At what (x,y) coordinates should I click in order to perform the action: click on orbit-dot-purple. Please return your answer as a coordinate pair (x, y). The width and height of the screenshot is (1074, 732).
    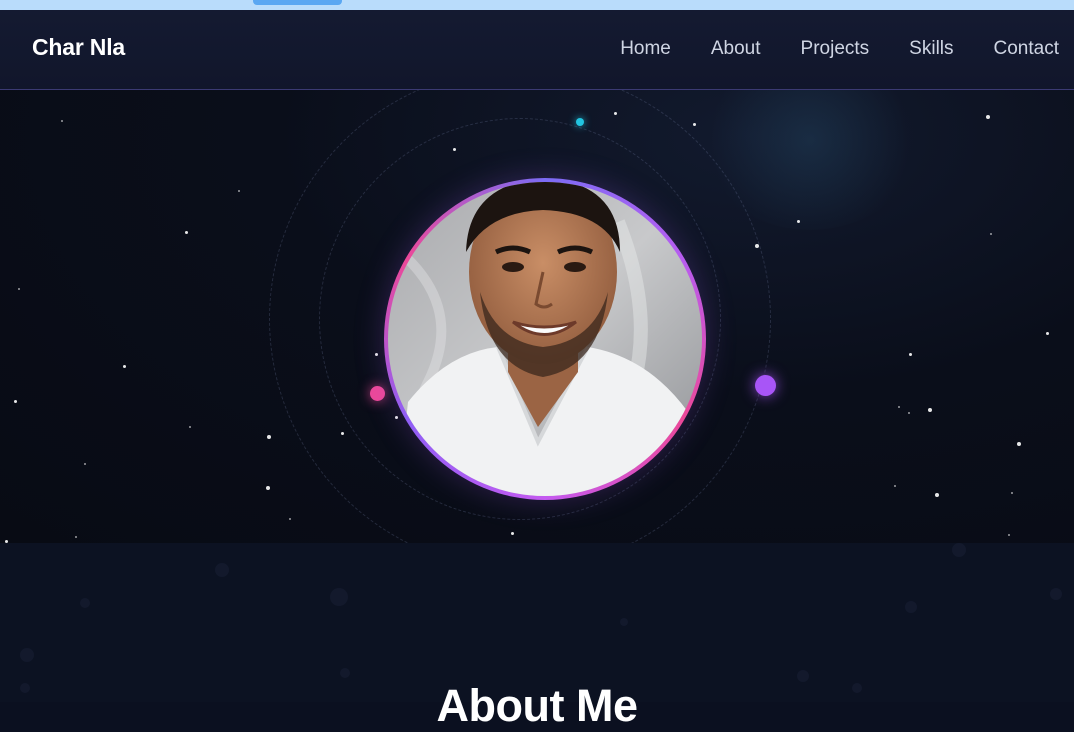
    Looking at the image, I should click on (765, 385).